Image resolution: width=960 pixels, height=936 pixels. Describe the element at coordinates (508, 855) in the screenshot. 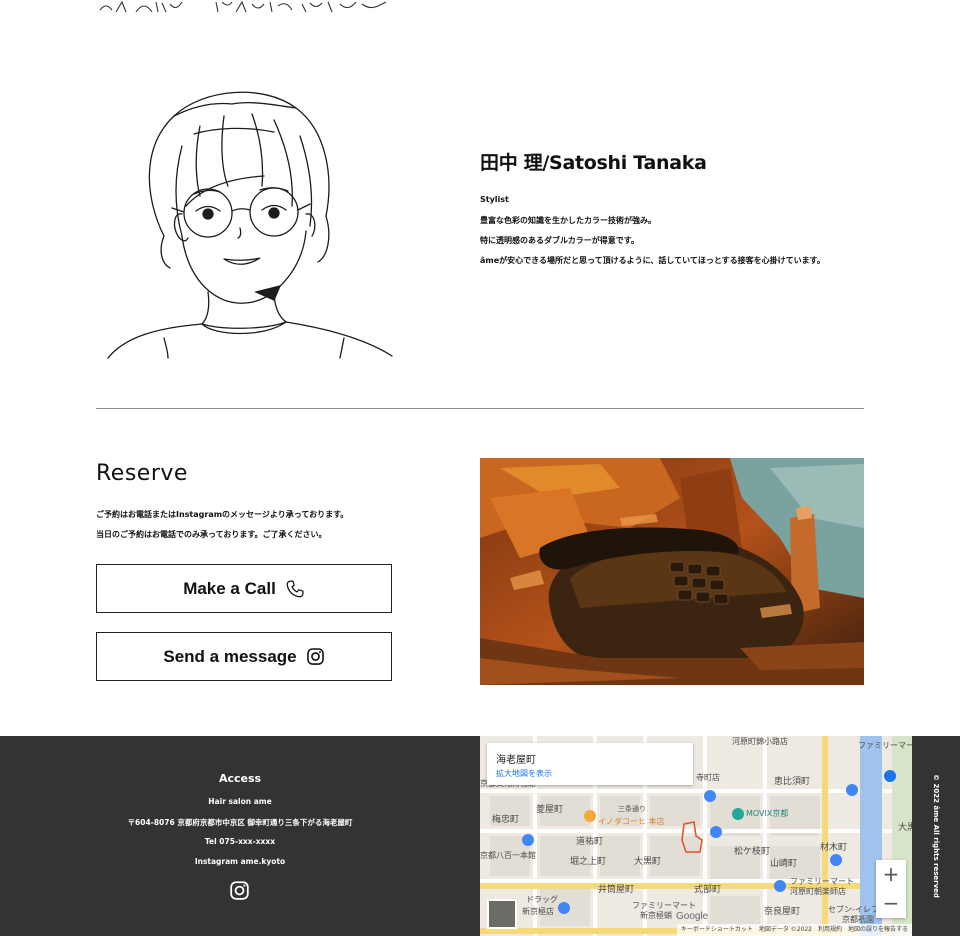

I see `map-label: 京都八百一本館` at that location.